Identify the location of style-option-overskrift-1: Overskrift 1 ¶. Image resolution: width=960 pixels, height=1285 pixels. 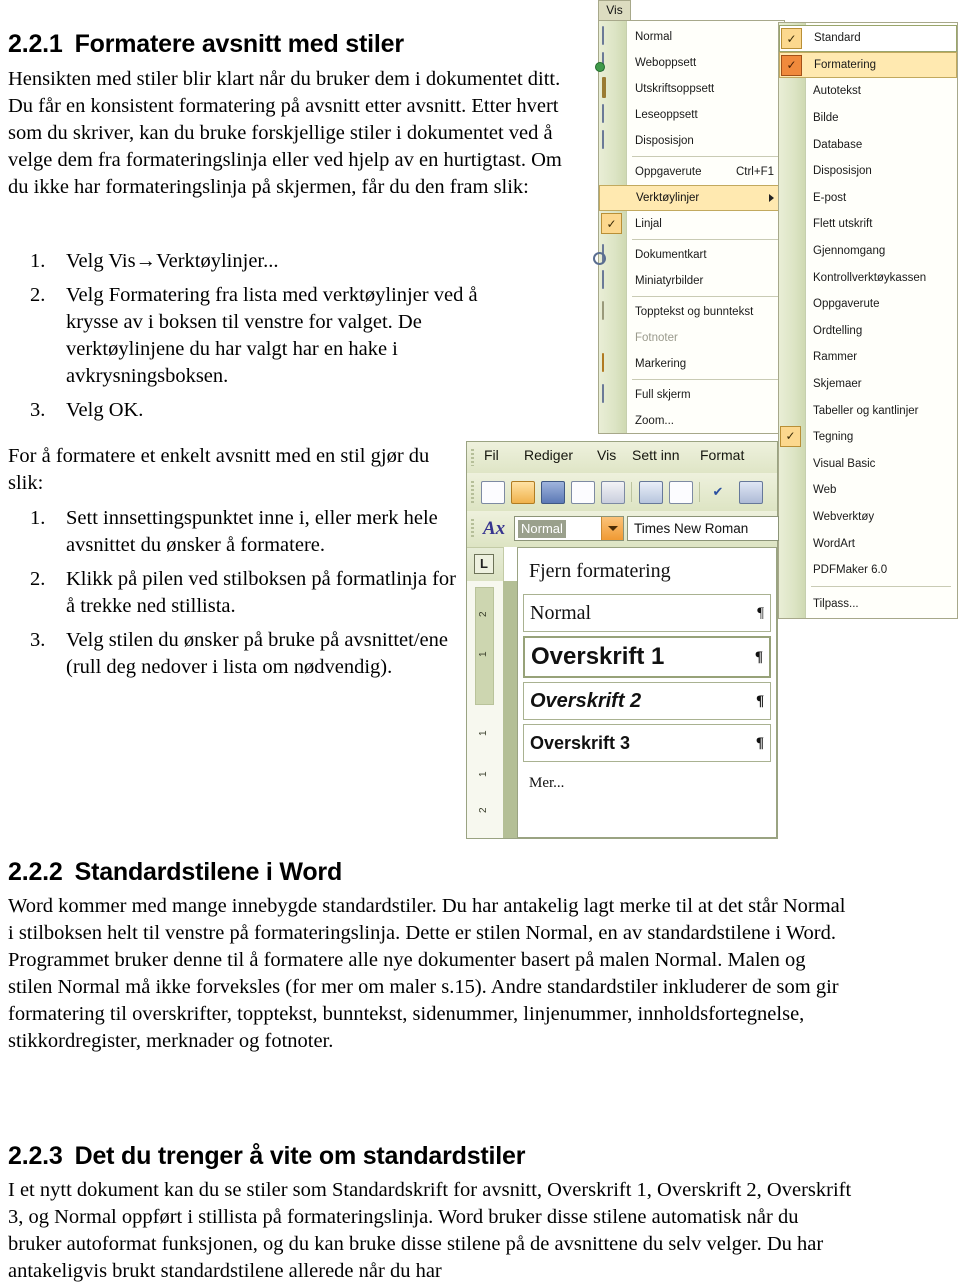
(647, 657).